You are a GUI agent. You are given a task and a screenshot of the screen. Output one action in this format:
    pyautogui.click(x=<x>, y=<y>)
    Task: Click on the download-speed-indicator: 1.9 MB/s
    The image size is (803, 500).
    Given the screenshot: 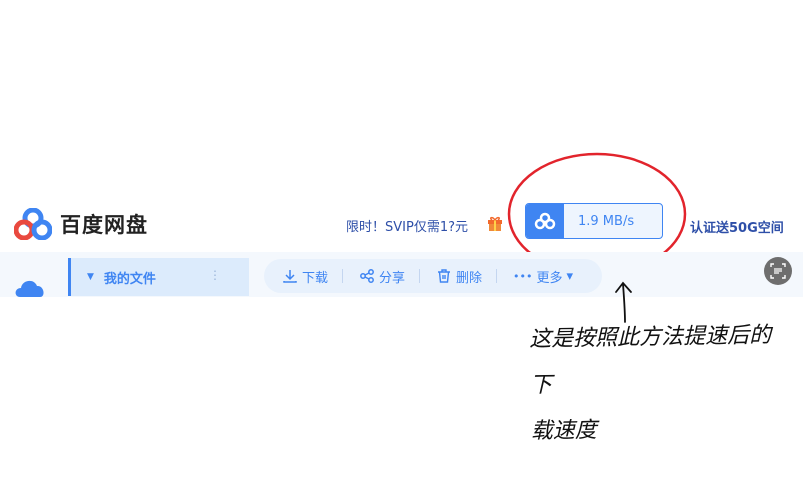 What is the action you would take?
    pyautogui.click(x=594, y=221)
    